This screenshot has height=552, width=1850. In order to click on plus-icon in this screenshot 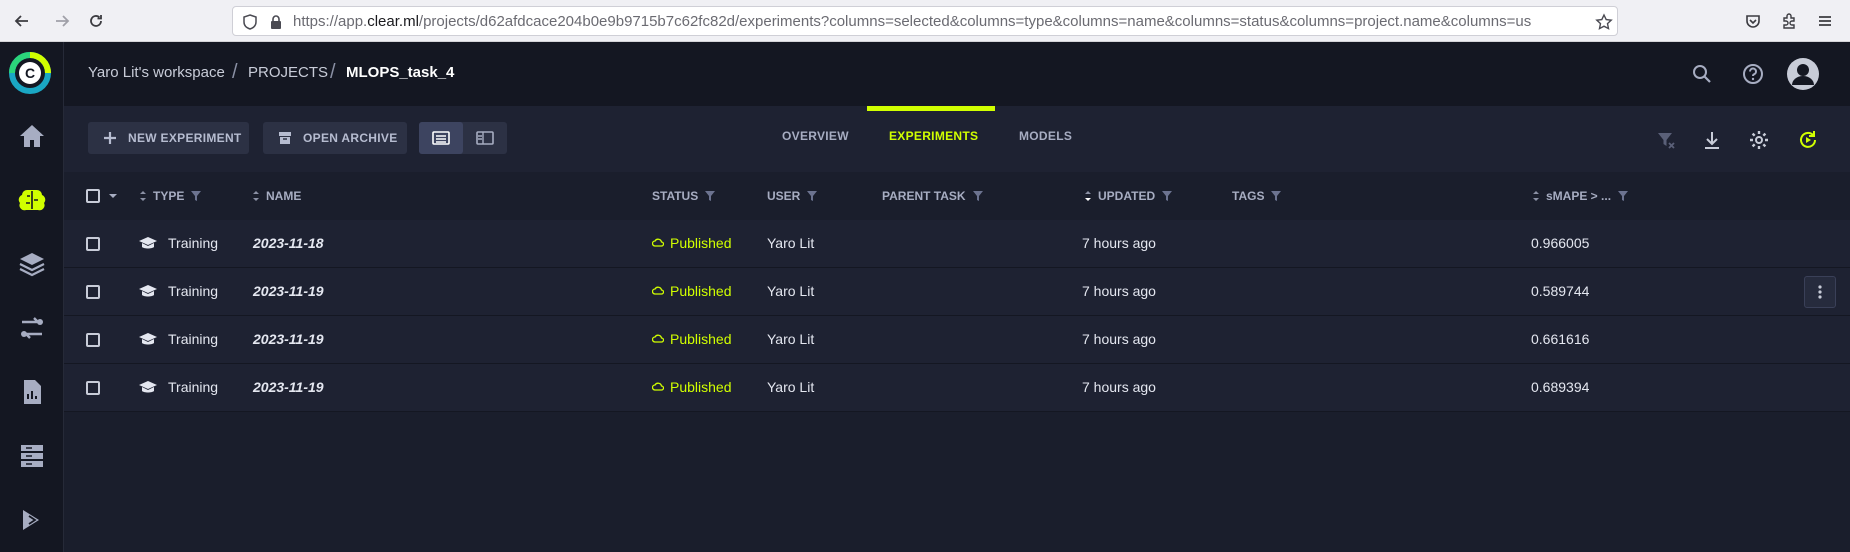, I will do `click(110, 138)`.